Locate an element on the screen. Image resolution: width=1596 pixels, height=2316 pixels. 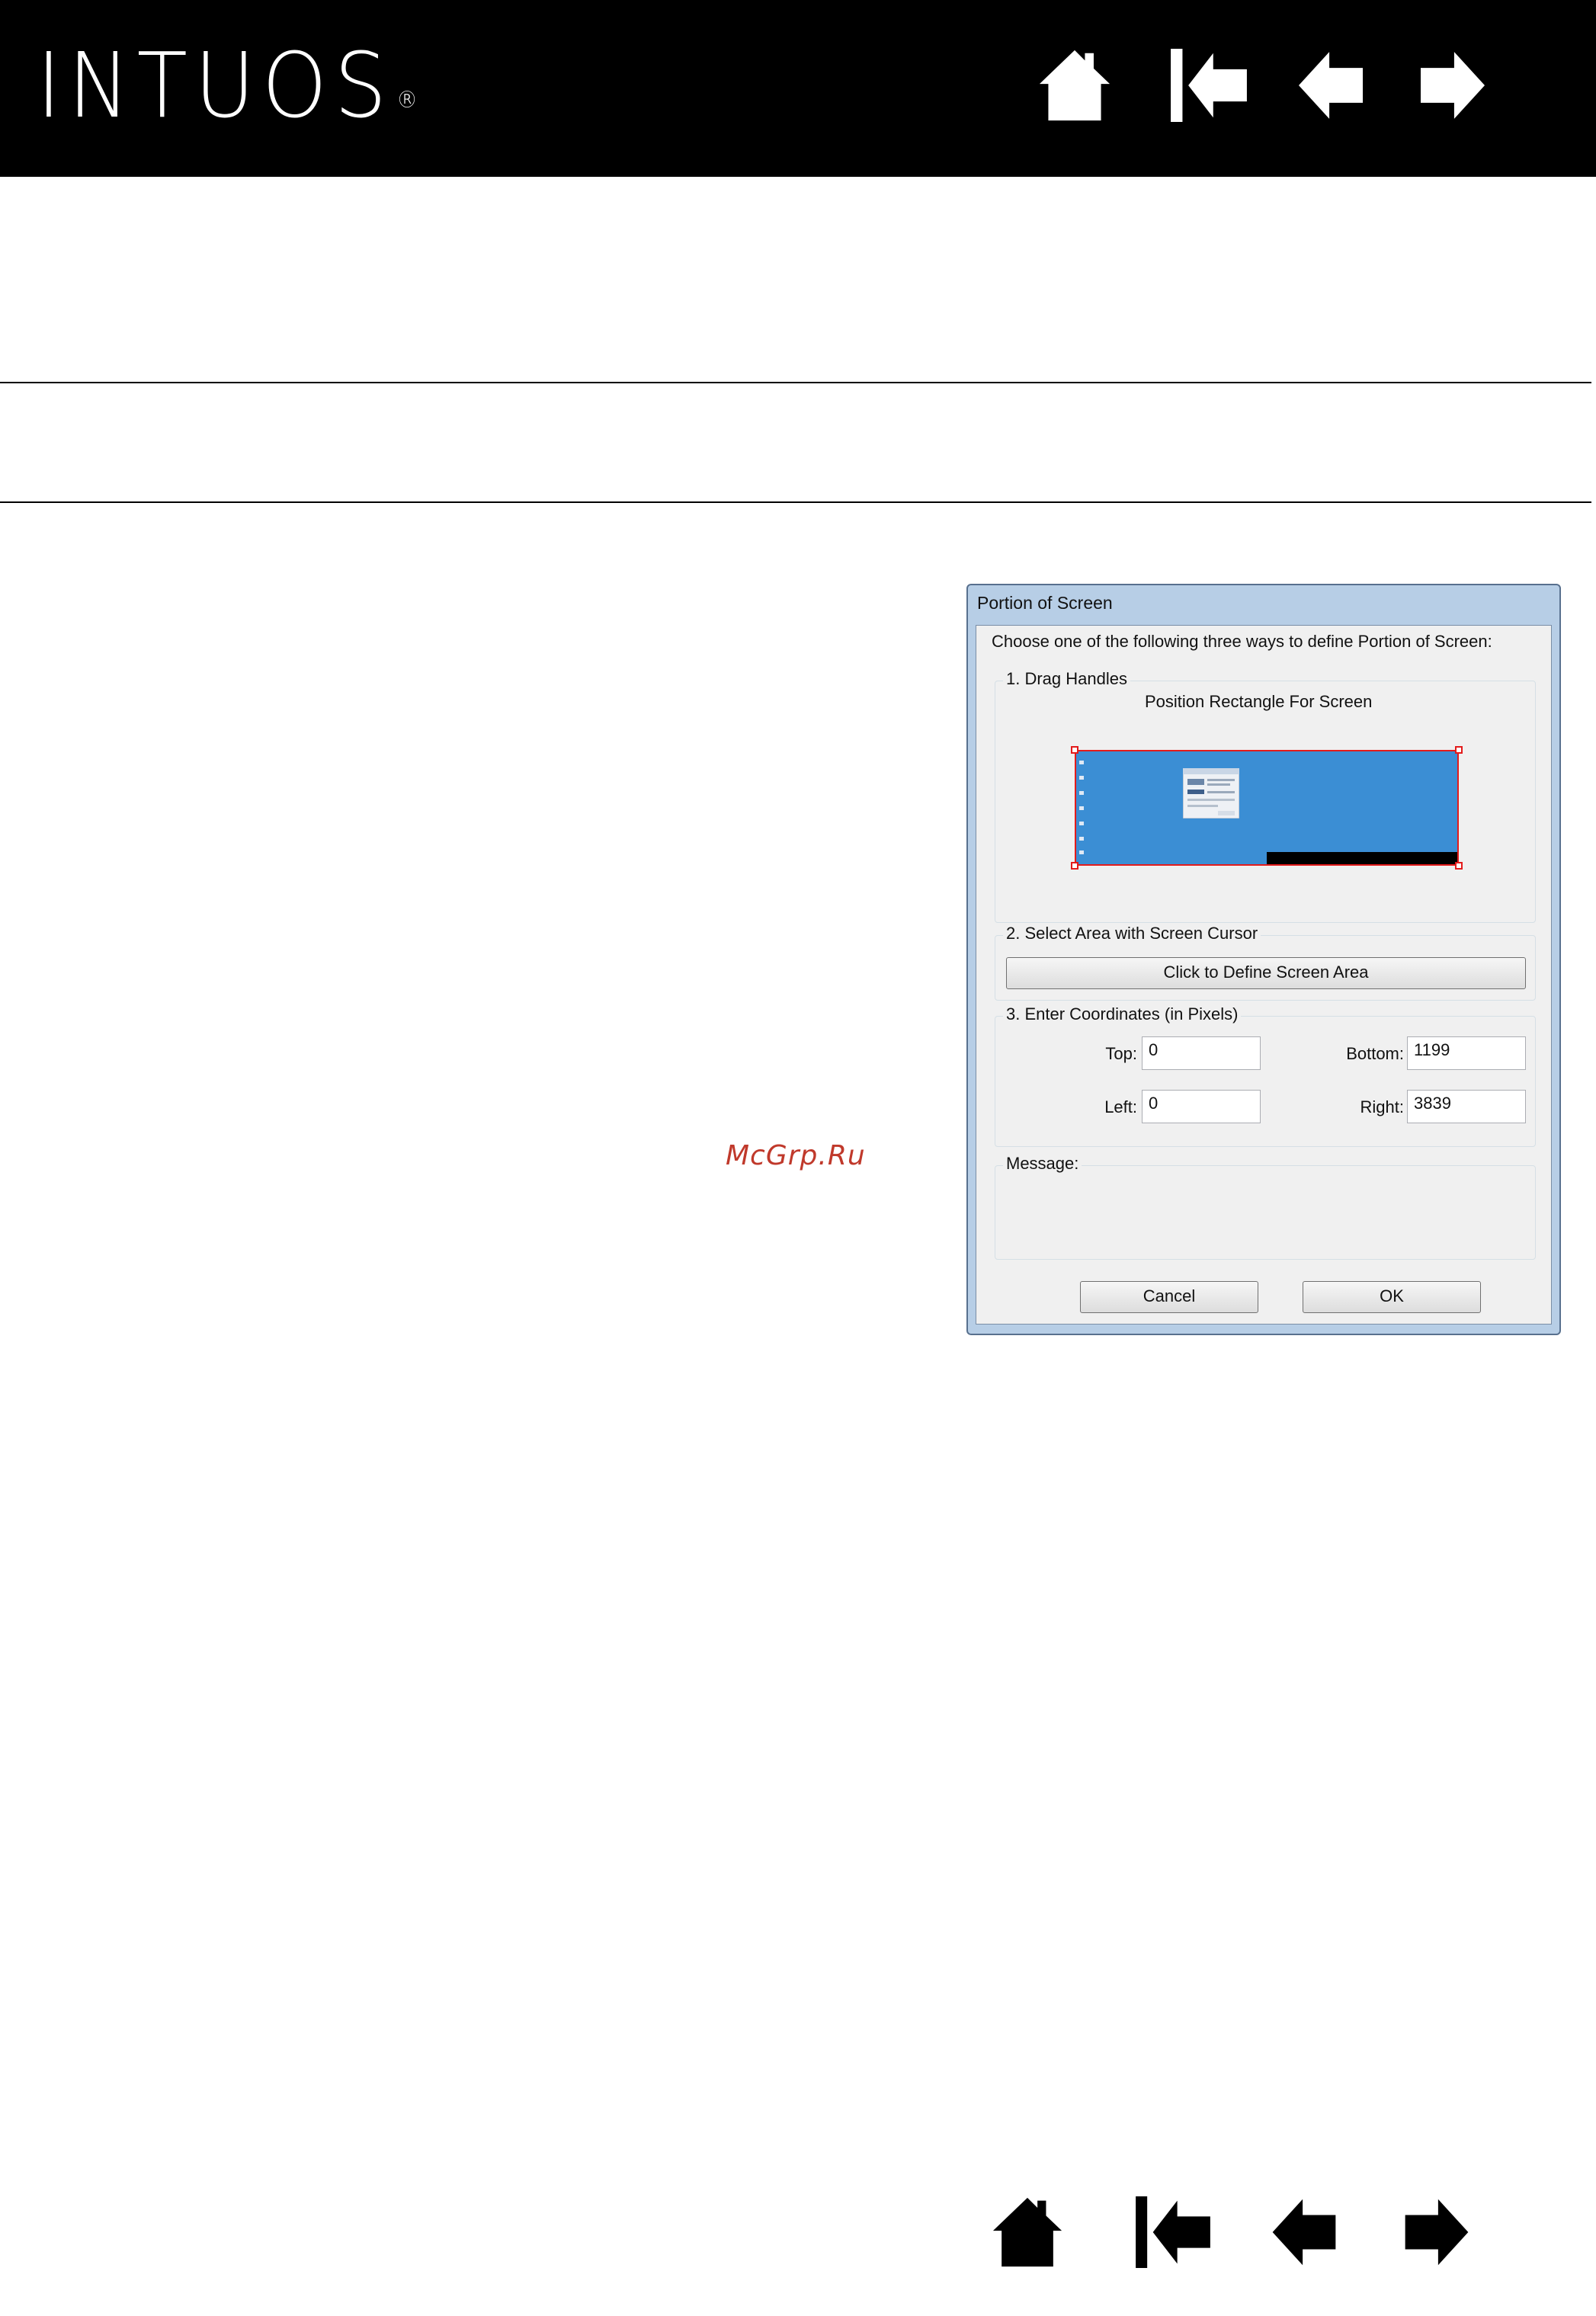
drag-handles-caption: Position Rectangle For Screen is located at coordinates (1259, 701).